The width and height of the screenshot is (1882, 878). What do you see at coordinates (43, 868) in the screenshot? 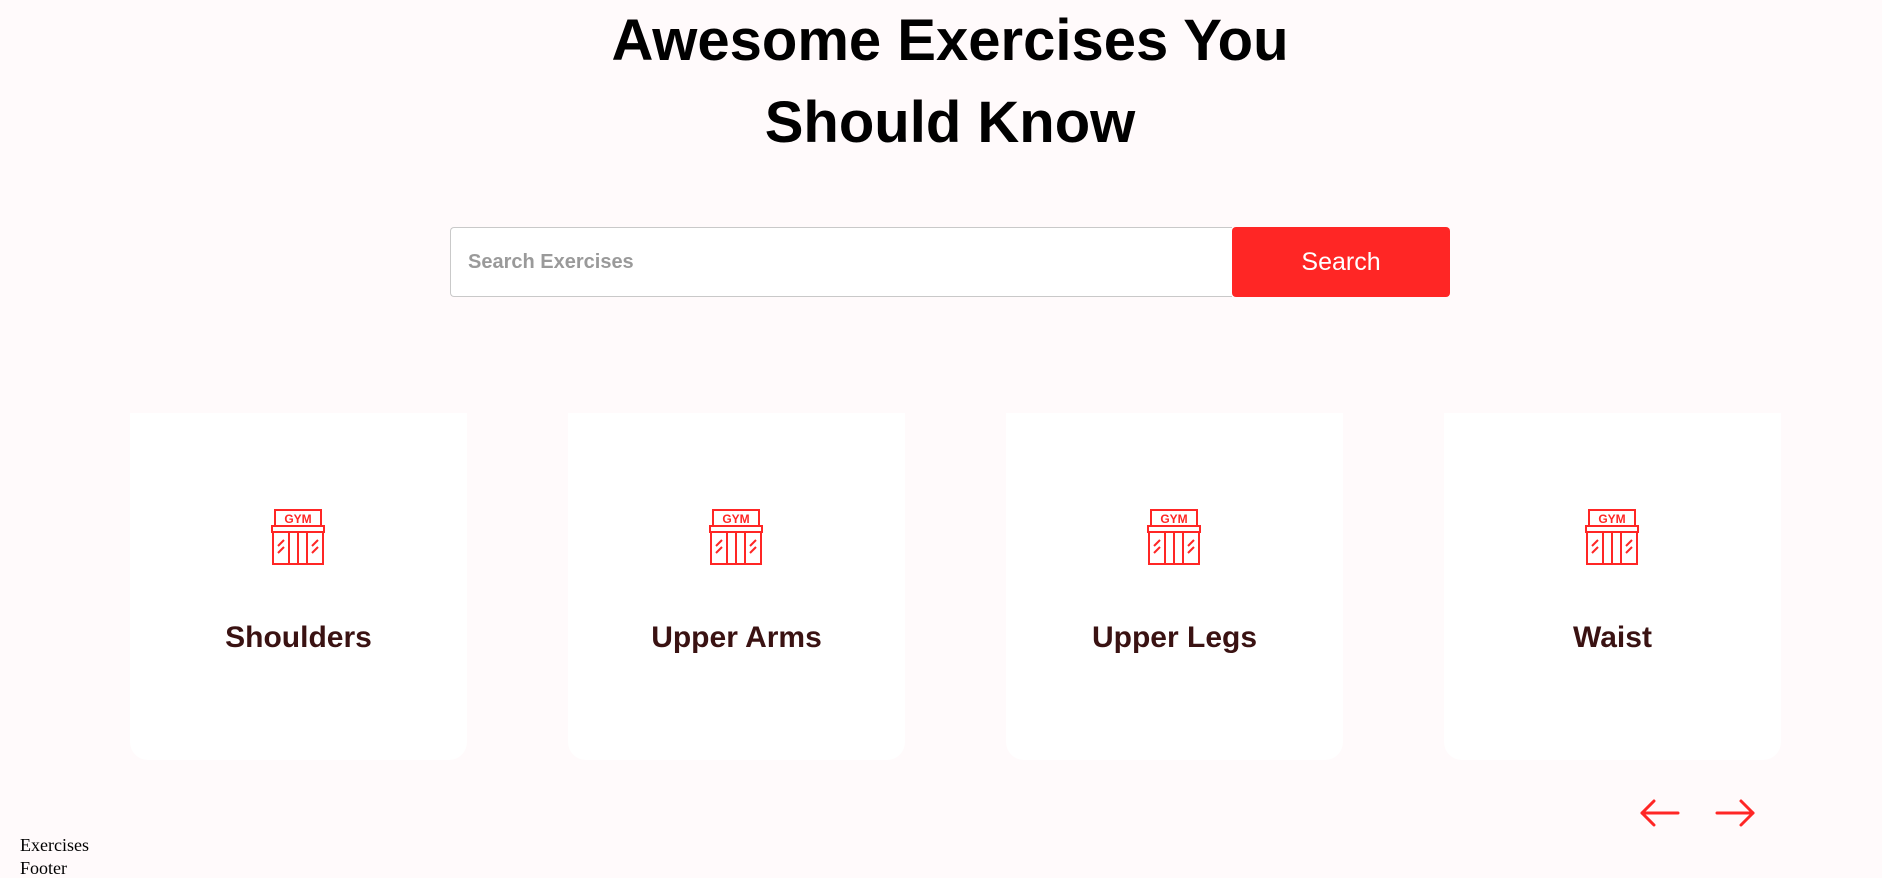
I see `footer-placeholder: Footer` at bounding box center [43, 868].